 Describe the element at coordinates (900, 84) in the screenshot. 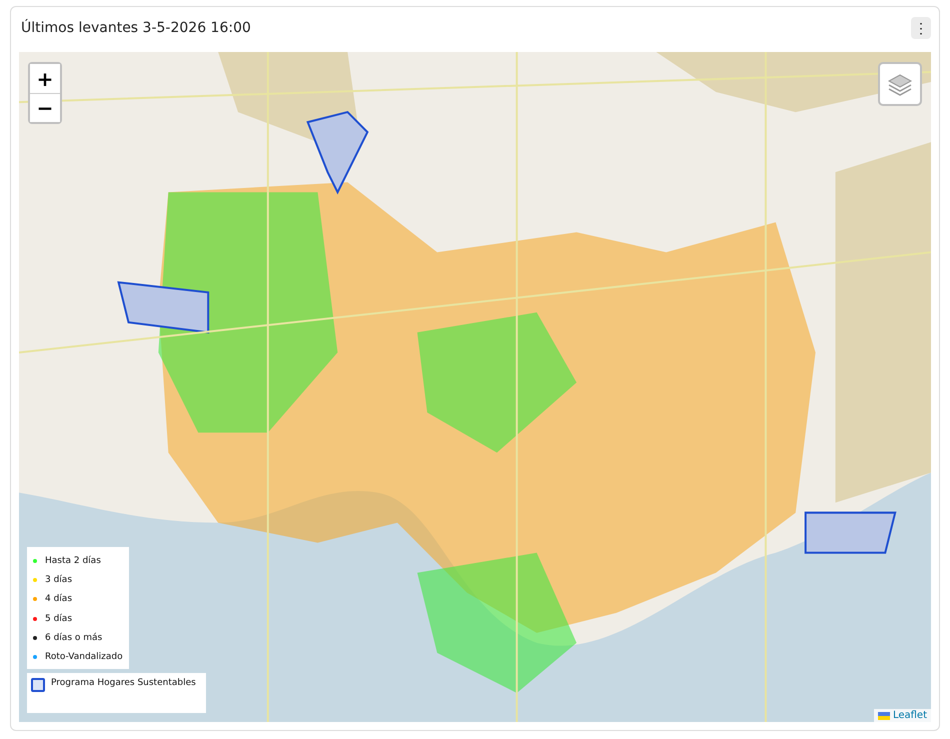

I see `layers-button` at that location.